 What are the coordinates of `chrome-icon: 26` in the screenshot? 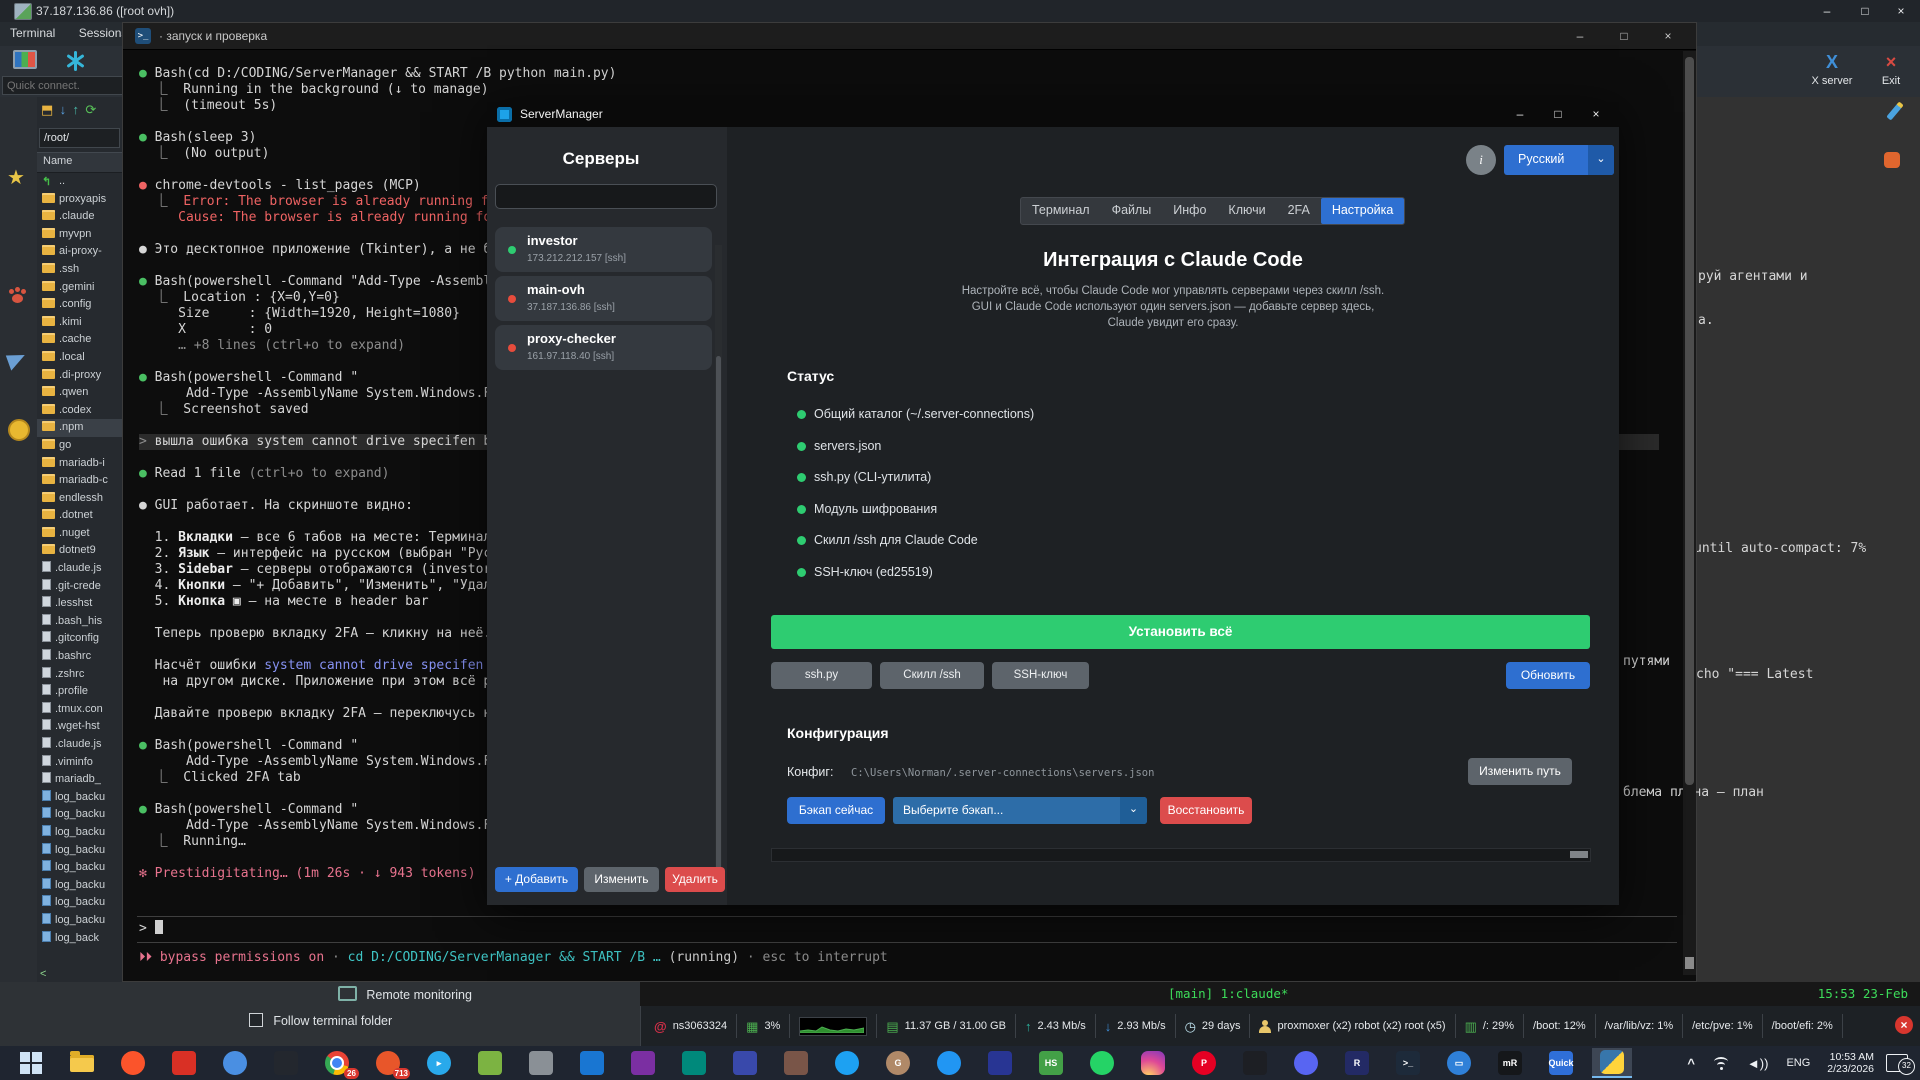 It's located at (338, 1063).